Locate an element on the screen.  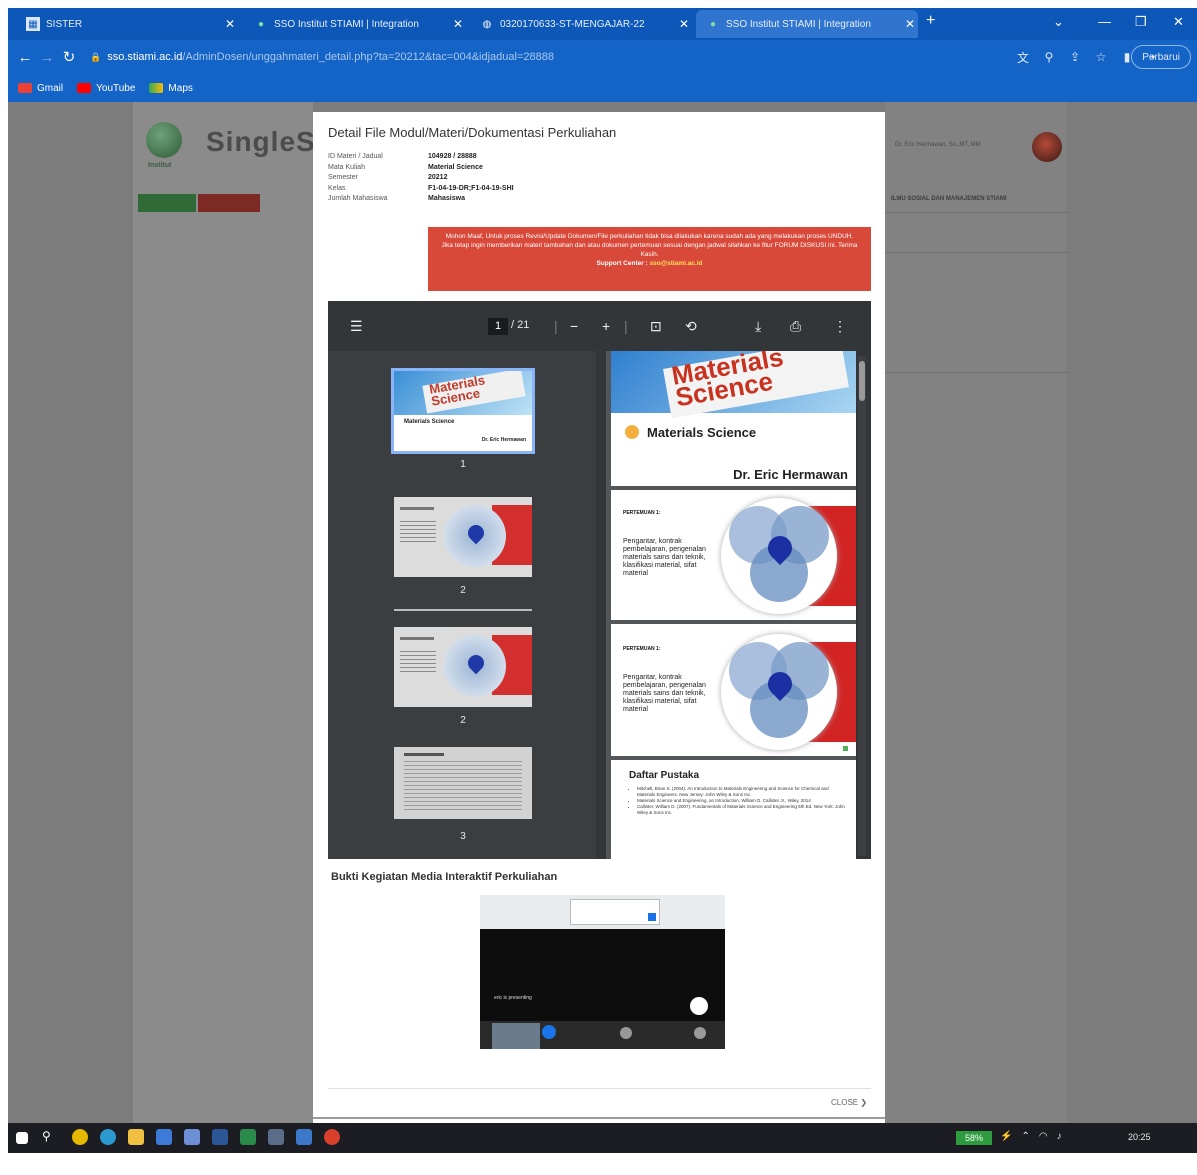
close-button: CLOSE ❯ is located at coordinates (849, 1102).